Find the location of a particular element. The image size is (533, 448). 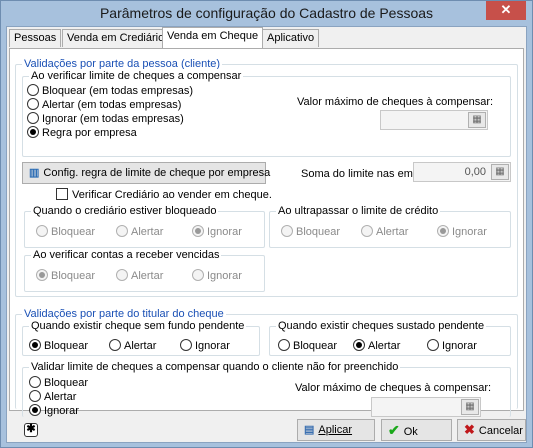

bloqueado-radio-ignorar: Ignorar is located at coordinates (217, 232).